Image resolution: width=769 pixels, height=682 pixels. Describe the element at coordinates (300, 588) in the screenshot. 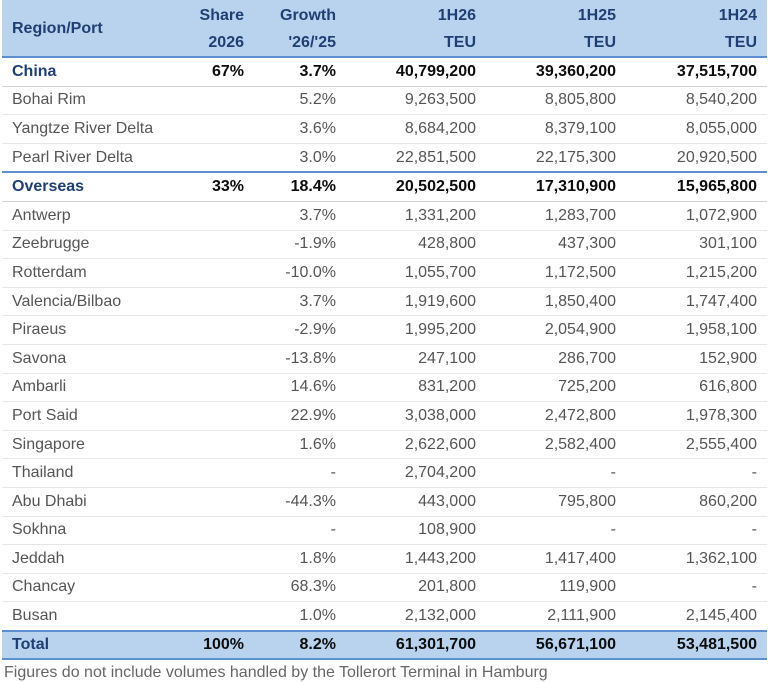

I see `cell-growth: 68.3%` at that location.